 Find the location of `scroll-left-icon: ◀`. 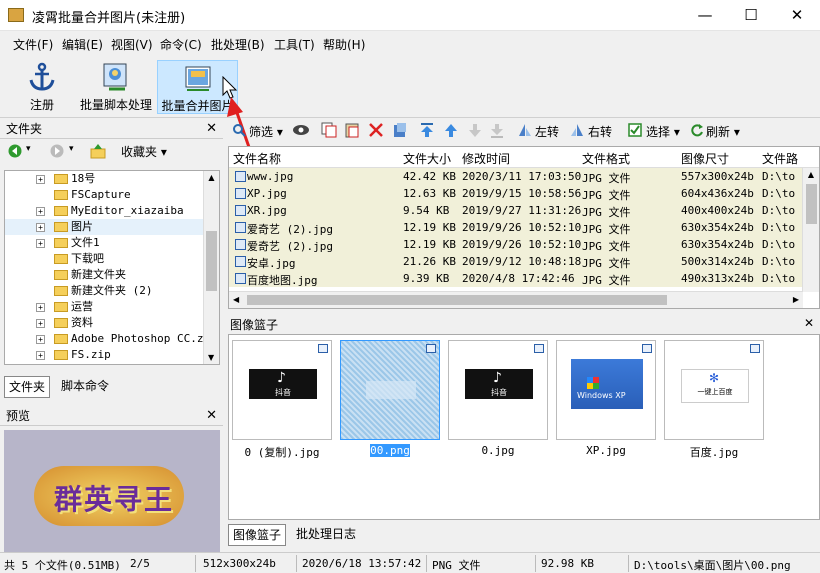

scroll-left-icon: ◀ is located at coordinates (236, 299).